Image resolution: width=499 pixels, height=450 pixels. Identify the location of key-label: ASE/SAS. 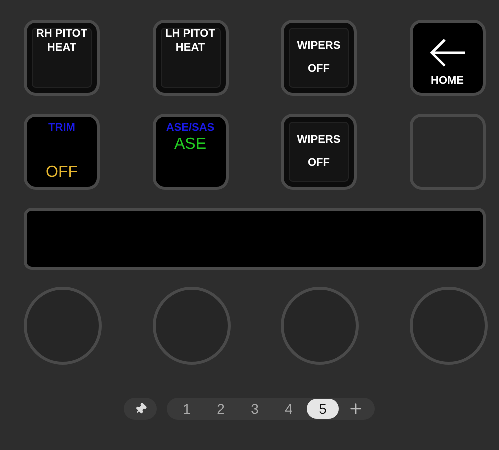
(190, 128).